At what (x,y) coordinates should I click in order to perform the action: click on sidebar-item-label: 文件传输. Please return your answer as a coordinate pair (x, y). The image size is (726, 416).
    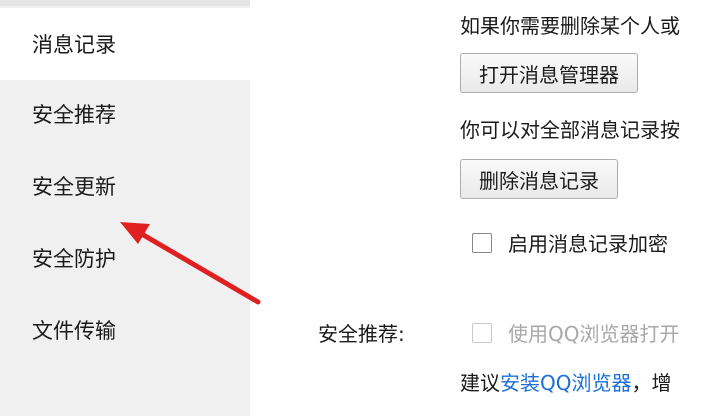
    Looking at the image, I should click on (74, 331).